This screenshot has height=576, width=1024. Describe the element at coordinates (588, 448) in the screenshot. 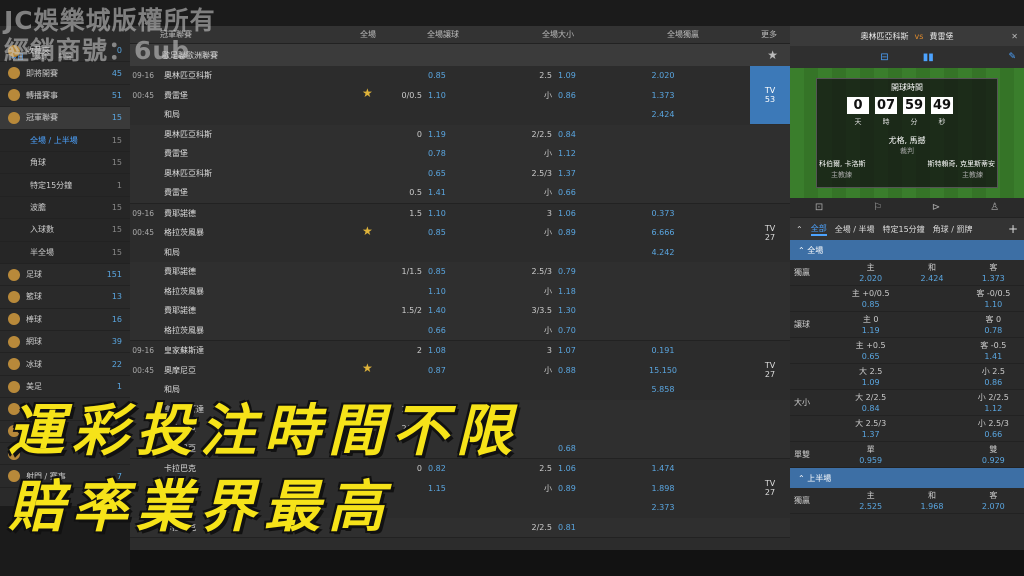

I see `over-under-odds: 0.68` at that location.